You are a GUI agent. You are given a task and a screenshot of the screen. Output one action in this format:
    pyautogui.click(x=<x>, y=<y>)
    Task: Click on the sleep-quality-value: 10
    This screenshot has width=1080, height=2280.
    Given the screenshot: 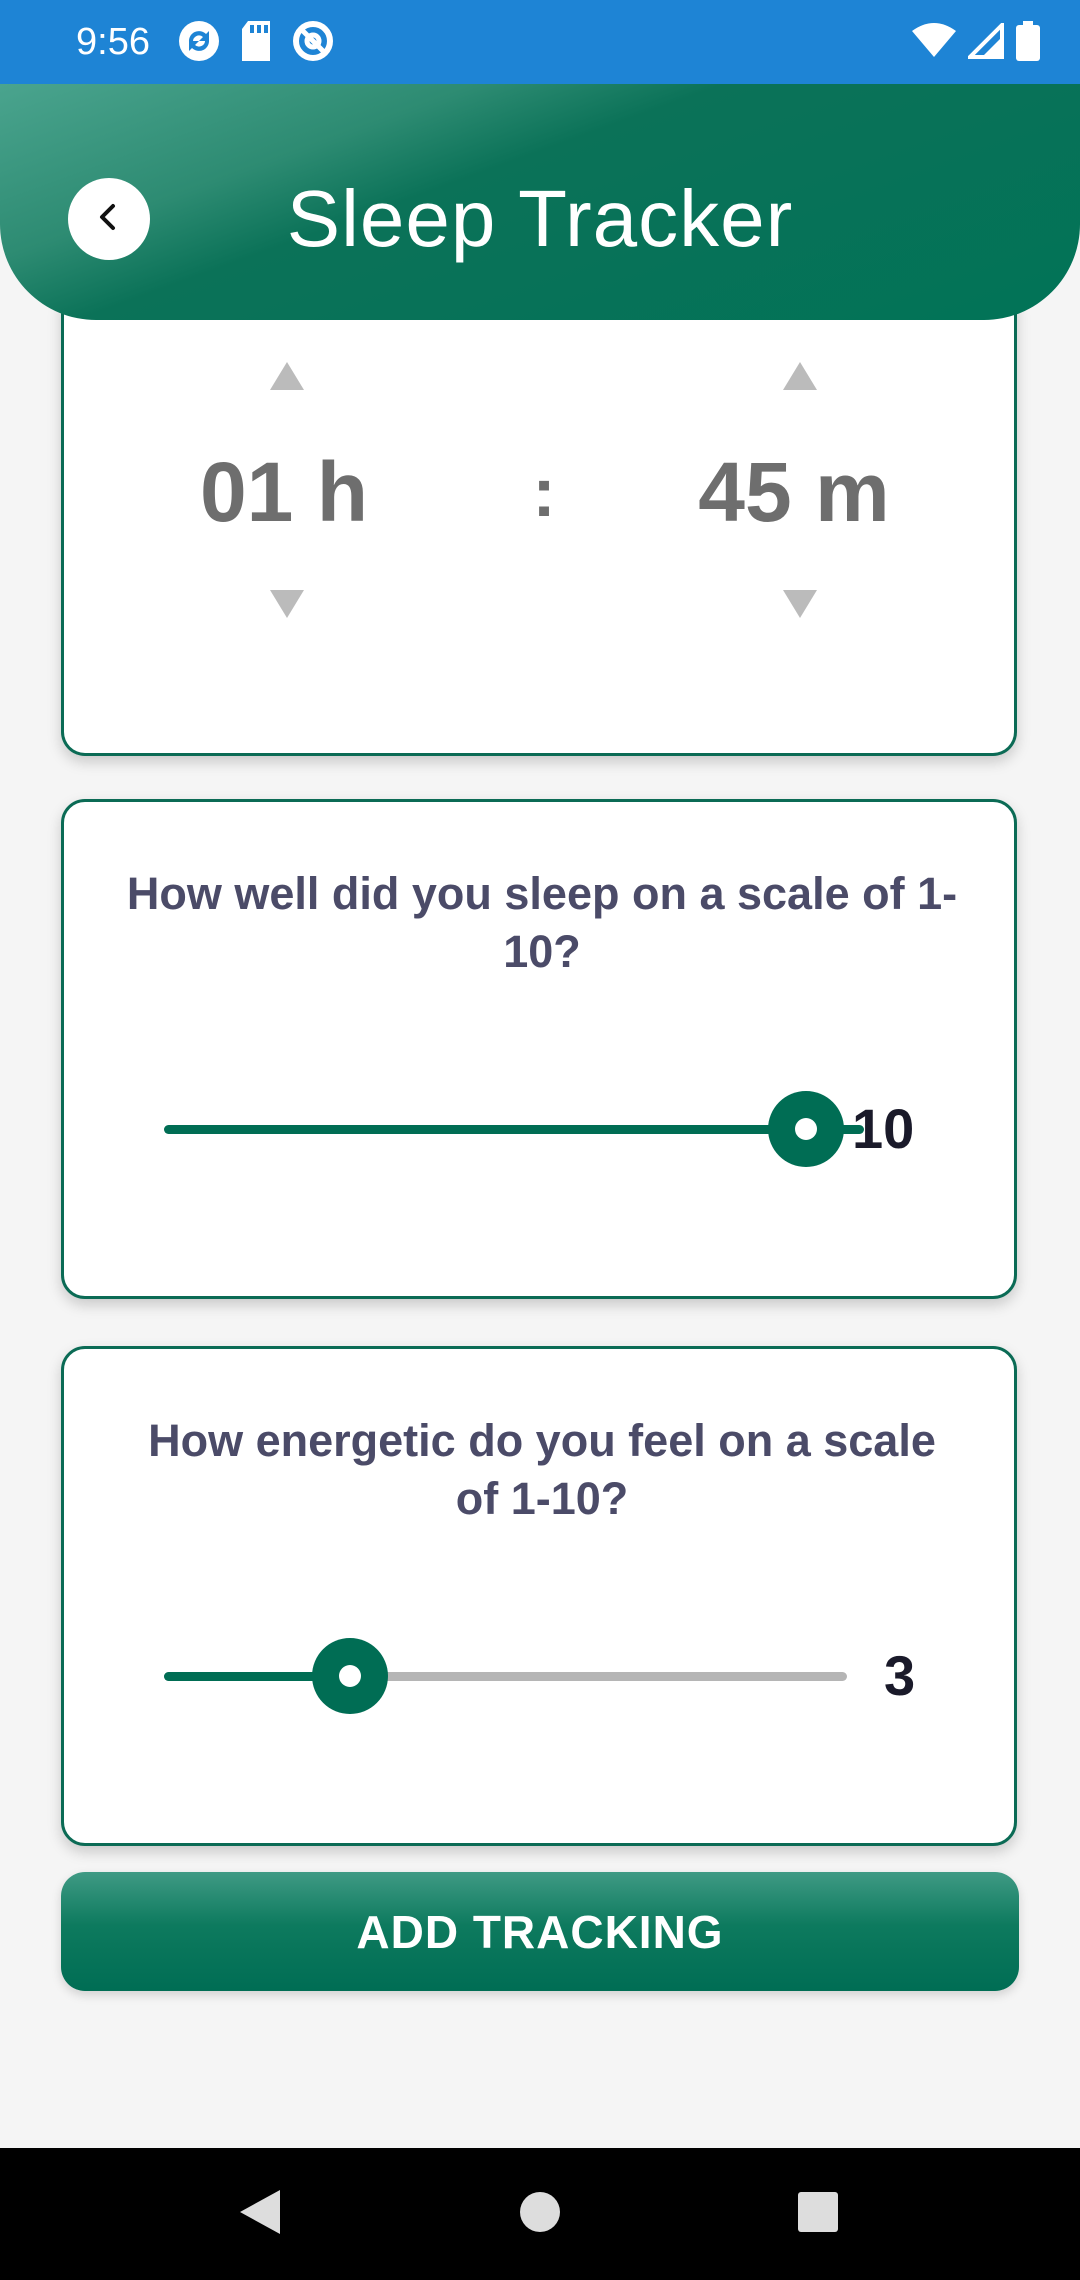 What is the action you would take?
    pyautogui.click(x=883, y=1128)
    